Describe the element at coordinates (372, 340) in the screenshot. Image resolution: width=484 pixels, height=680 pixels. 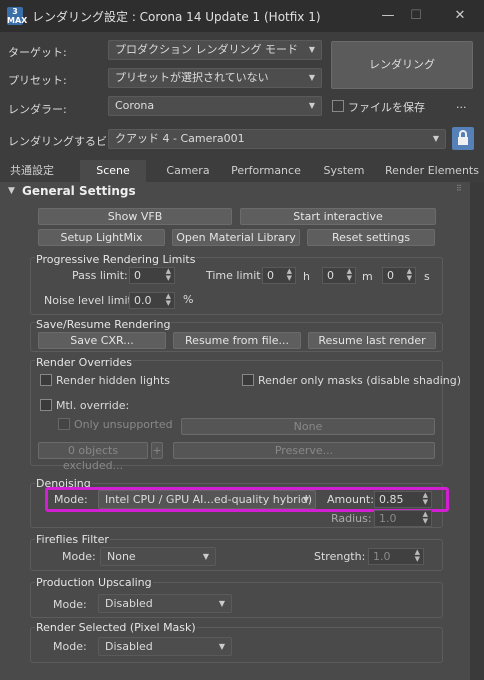
I see `resume-last-render-button: Resume last render` at that location.